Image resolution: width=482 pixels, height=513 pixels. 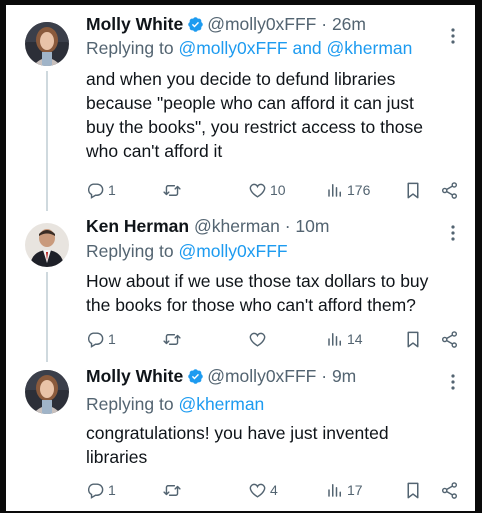 What do you see at coordinates (355, 339) in the screenshot?
I see `view-count: 14` at bounding box center [355, 339].